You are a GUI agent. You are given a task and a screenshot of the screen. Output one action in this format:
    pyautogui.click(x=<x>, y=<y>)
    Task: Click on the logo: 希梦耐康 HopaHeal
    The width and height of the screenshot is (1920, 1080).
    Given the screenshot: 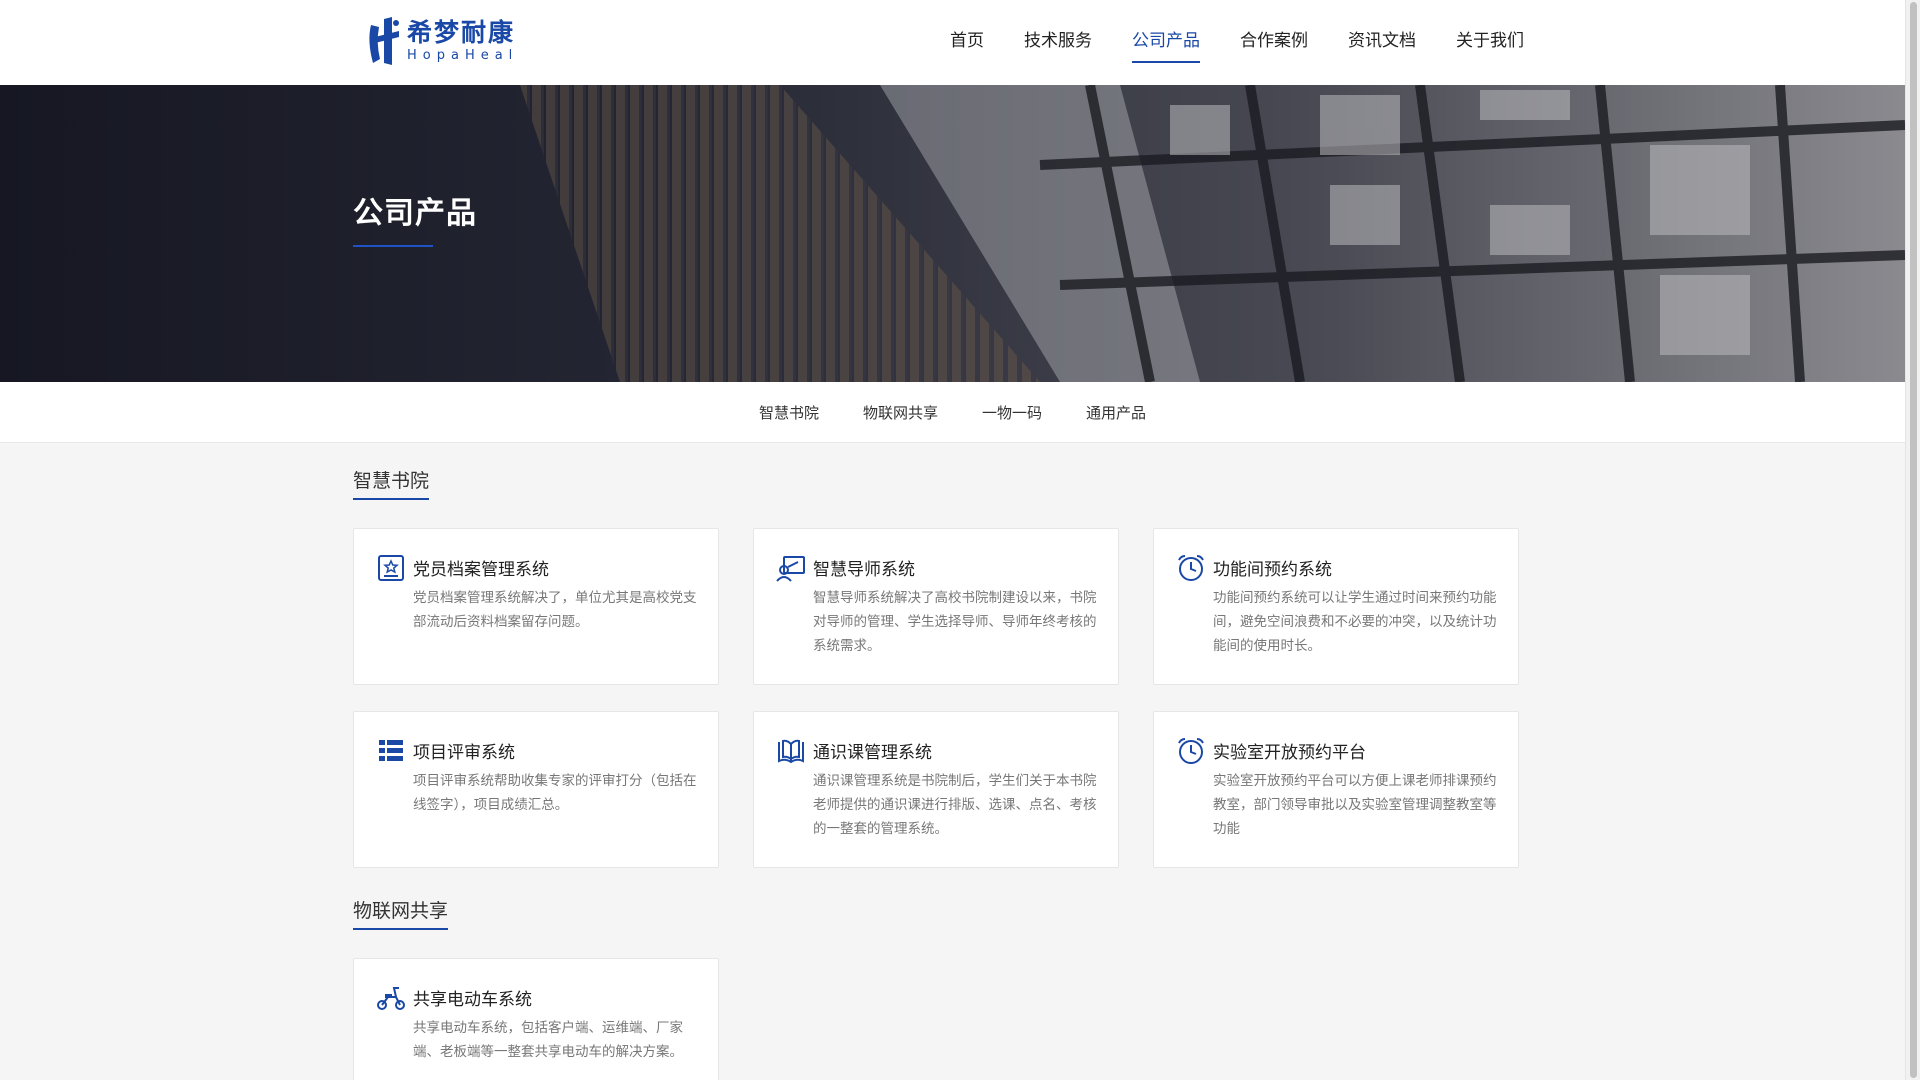 What is the action you would take?
    pyautogui.click(x=440, y=41)
    